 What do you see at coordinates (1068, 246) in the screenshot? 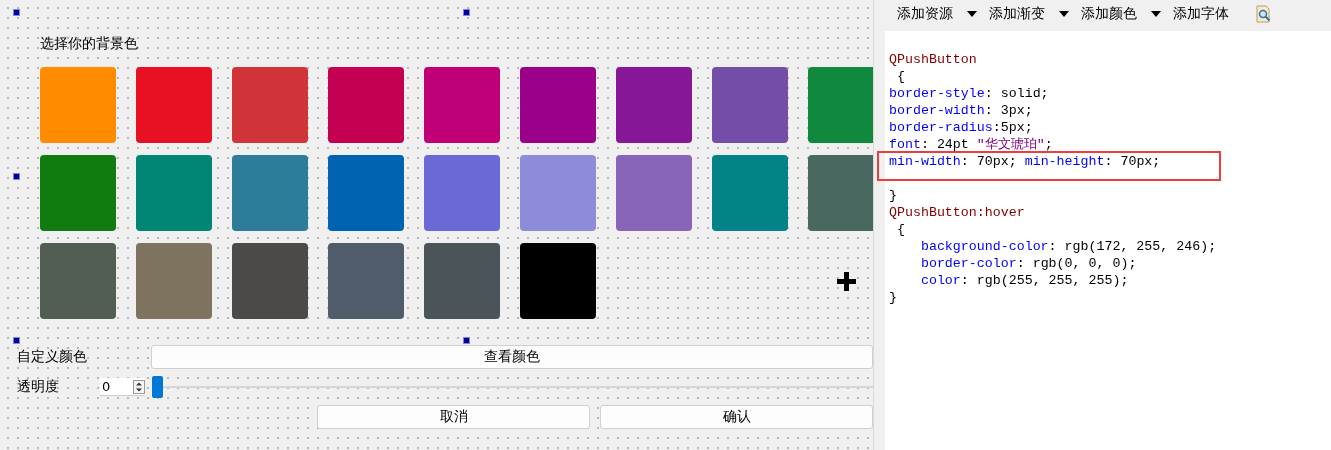
I see `code-line: background-color: rgb(172, 255, 246);` at bounding box center [1068, 246].